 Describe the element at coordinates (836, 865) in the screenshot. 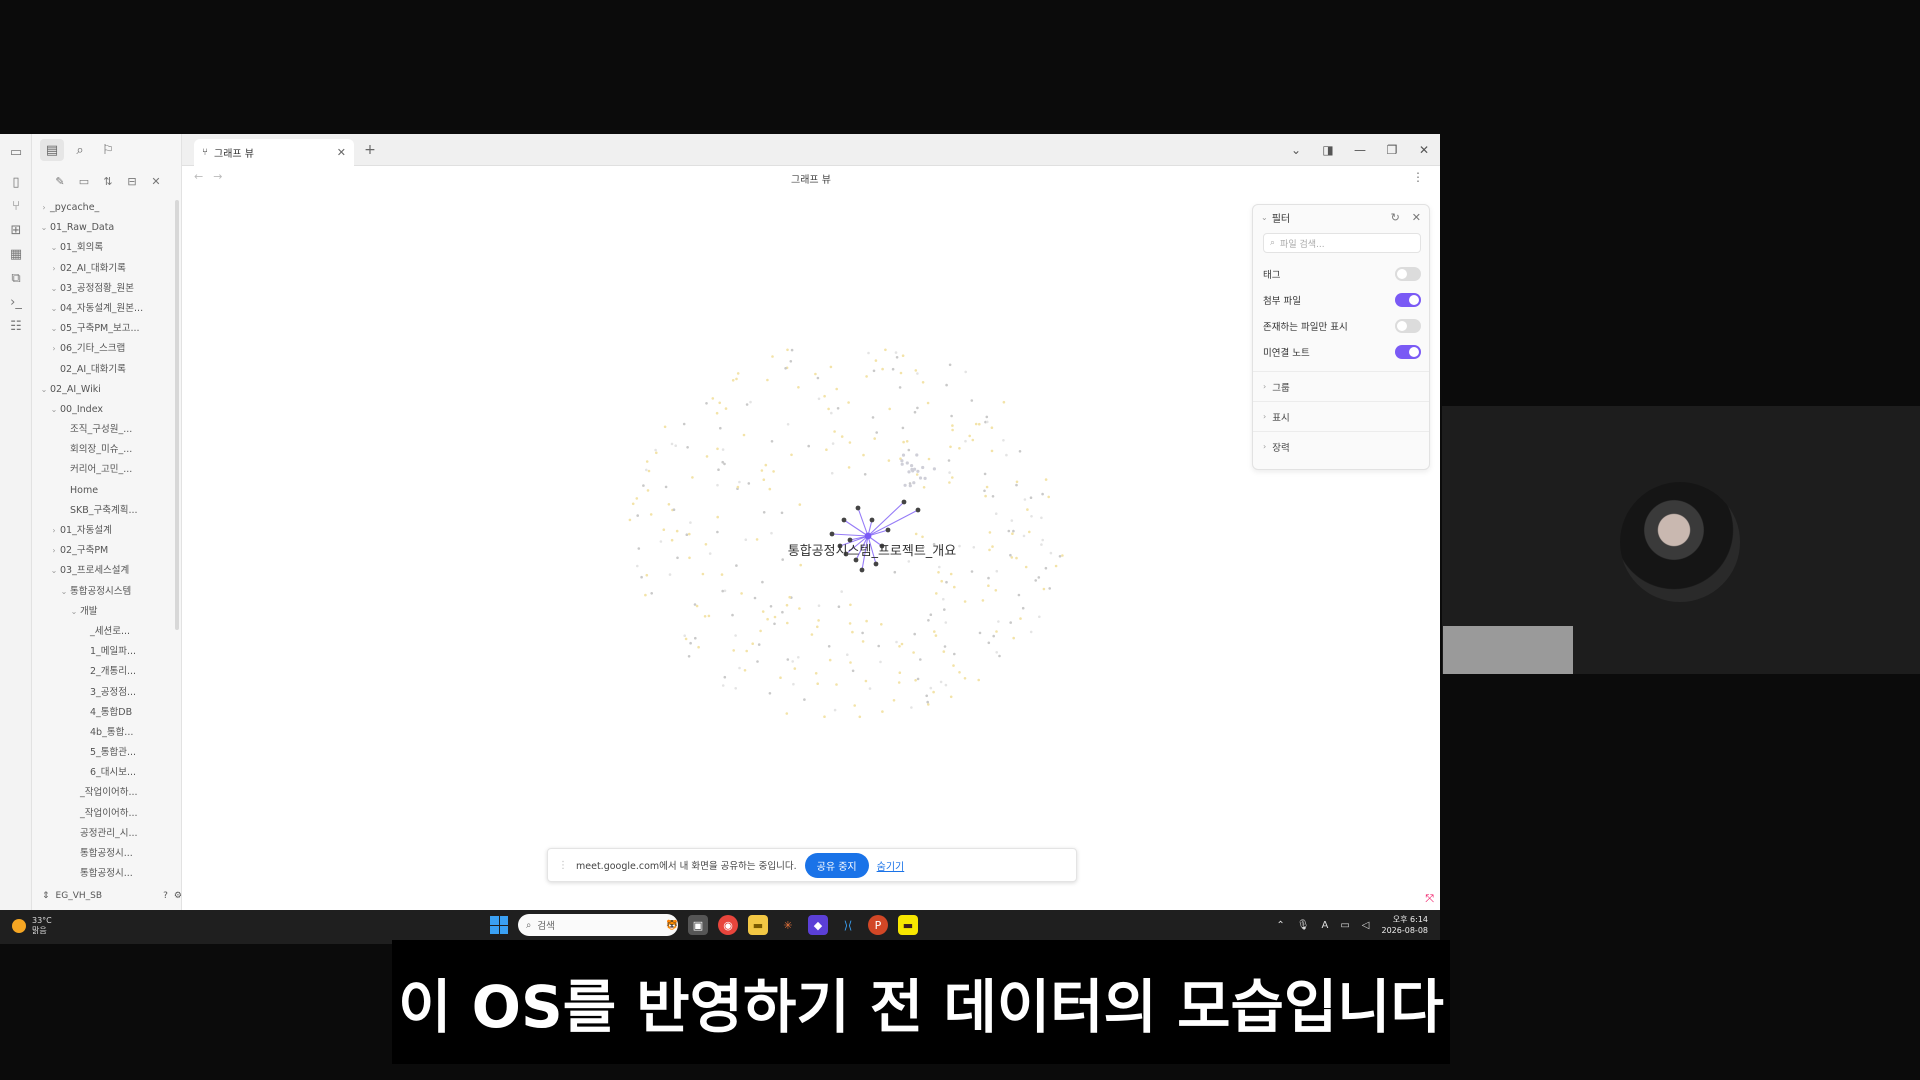

I see `stop-sharing-button: 공유 중지` at that location.